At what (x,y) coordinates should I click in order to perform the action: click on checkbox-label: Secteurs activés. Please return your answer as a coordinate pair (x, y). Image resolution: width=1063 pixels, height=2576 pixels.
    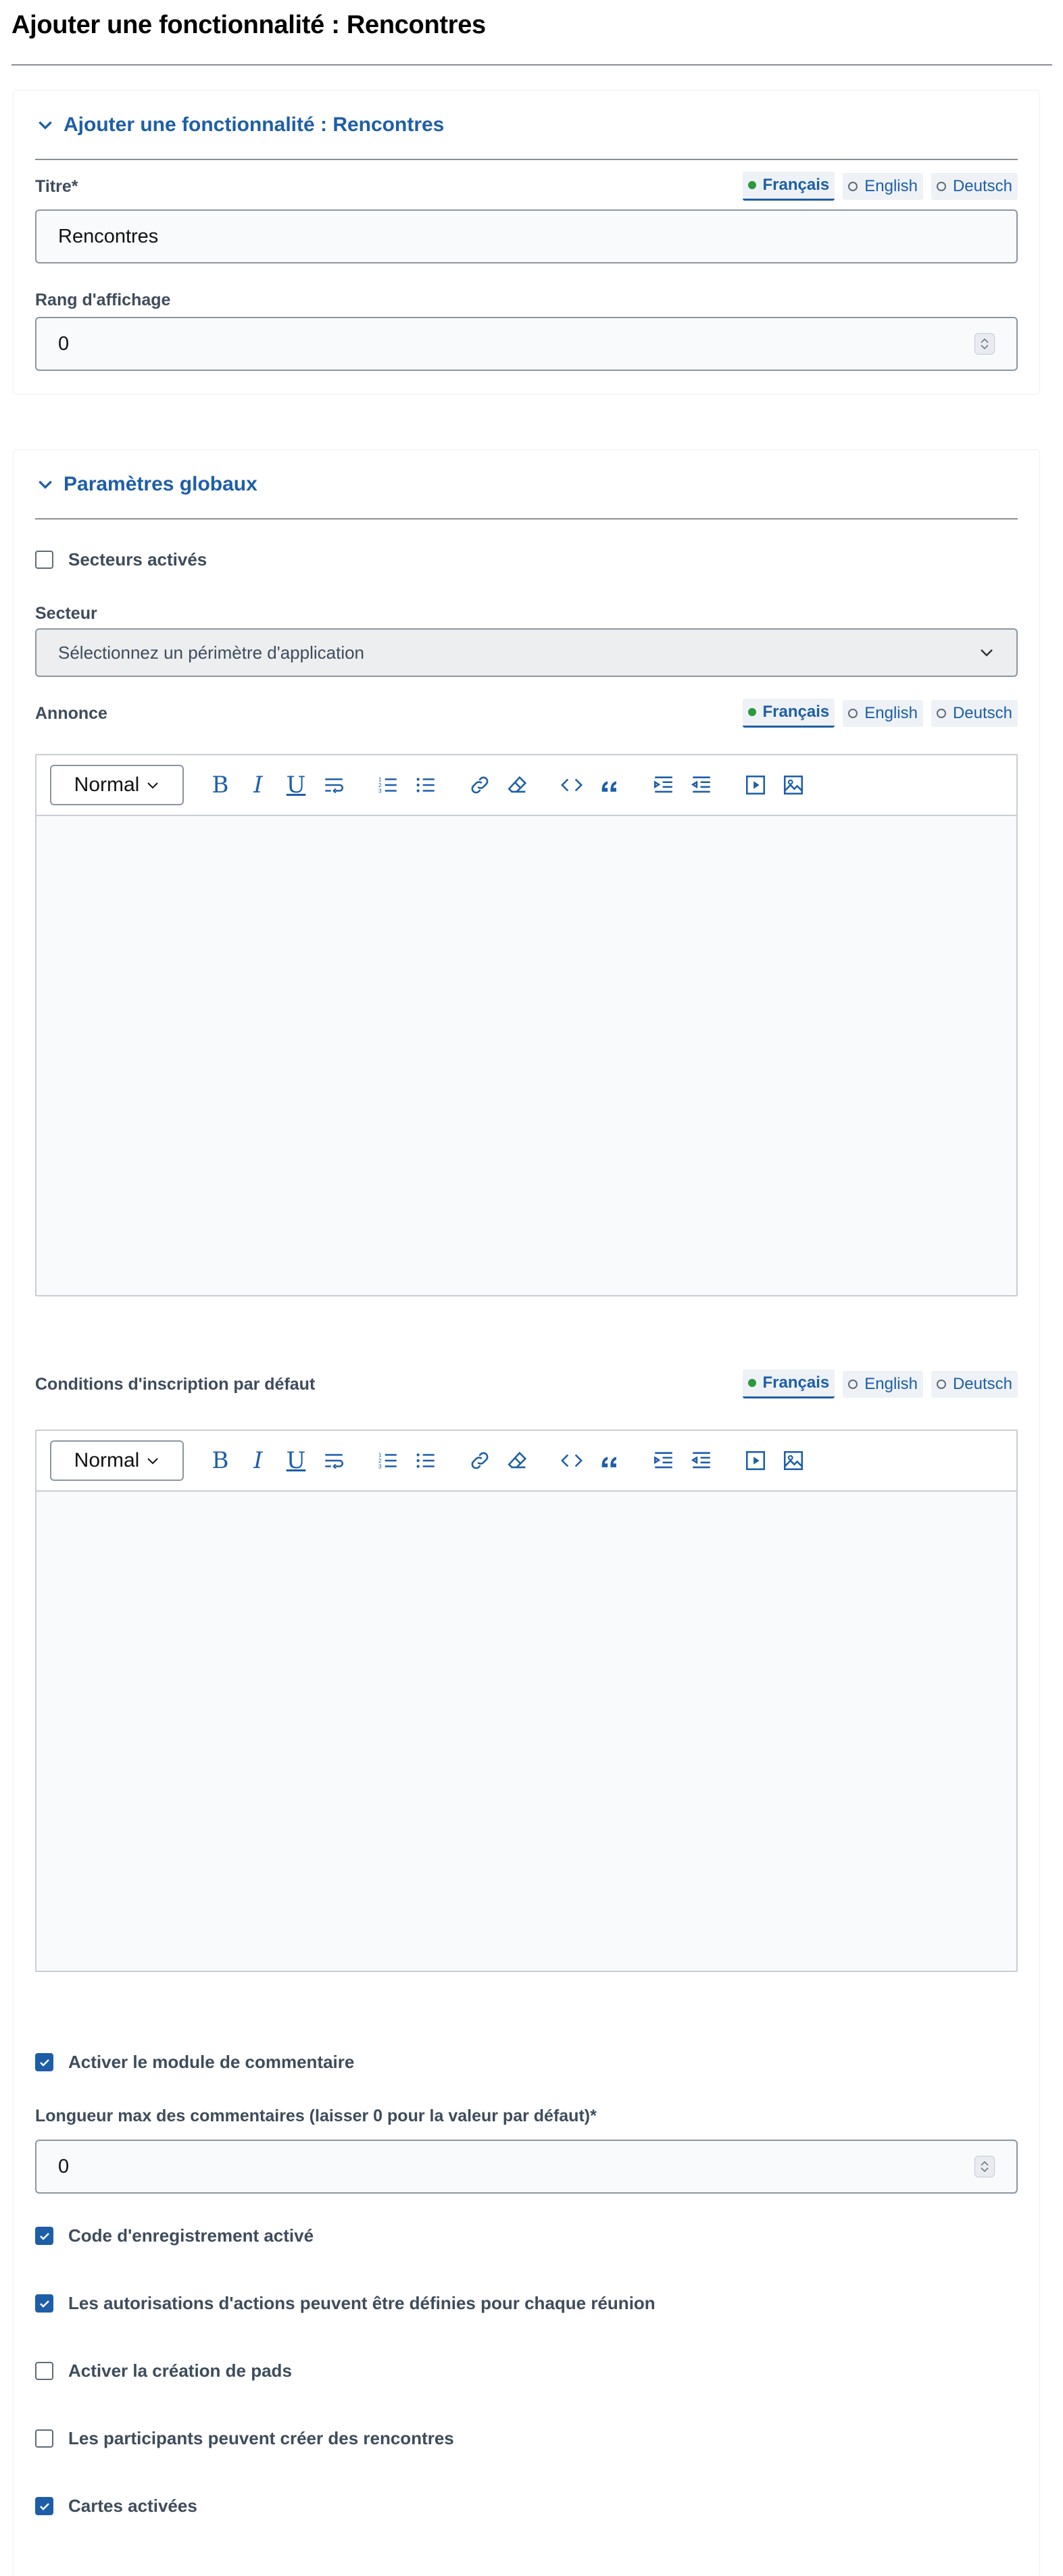
    Looking at the image, I should click on (138, 559).